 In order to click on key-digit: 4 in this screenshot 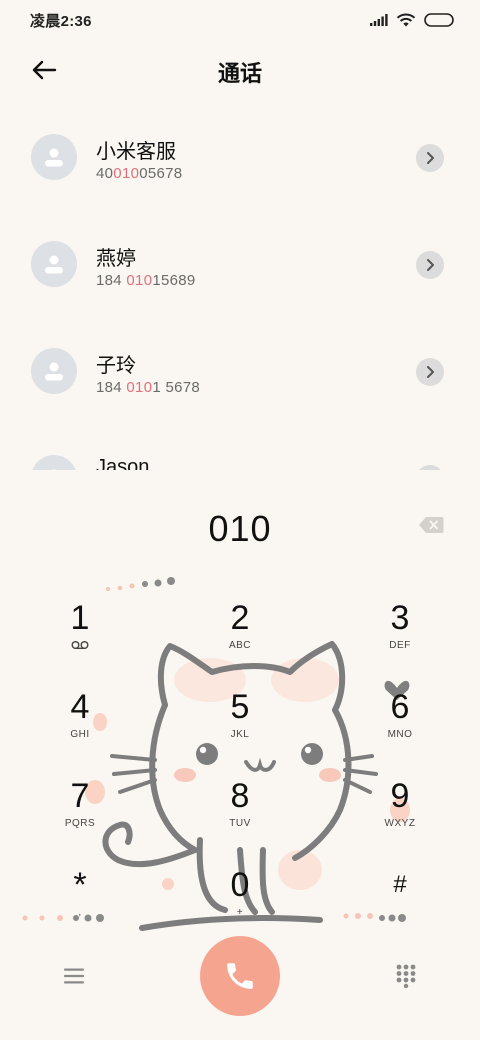, I will do `click(80, 707)`.